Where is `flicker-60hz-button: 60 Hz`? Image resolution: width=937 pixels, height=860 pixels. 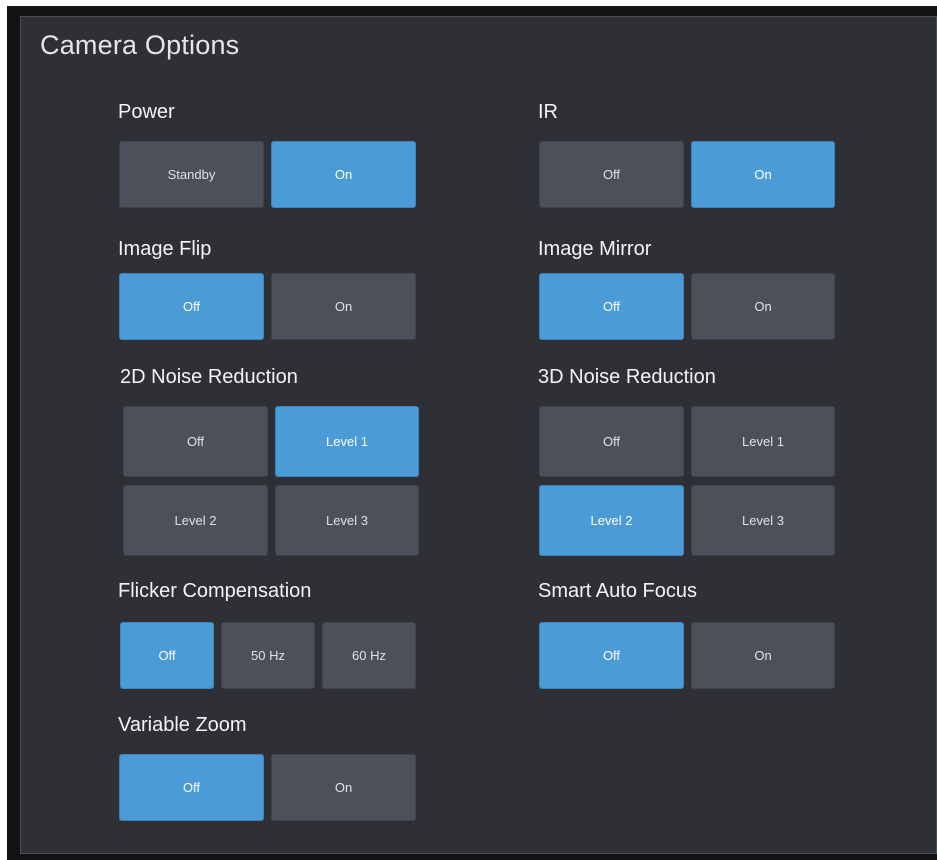
flicker-60hz-button: 60 Hz is located at coordinates (369, 655).